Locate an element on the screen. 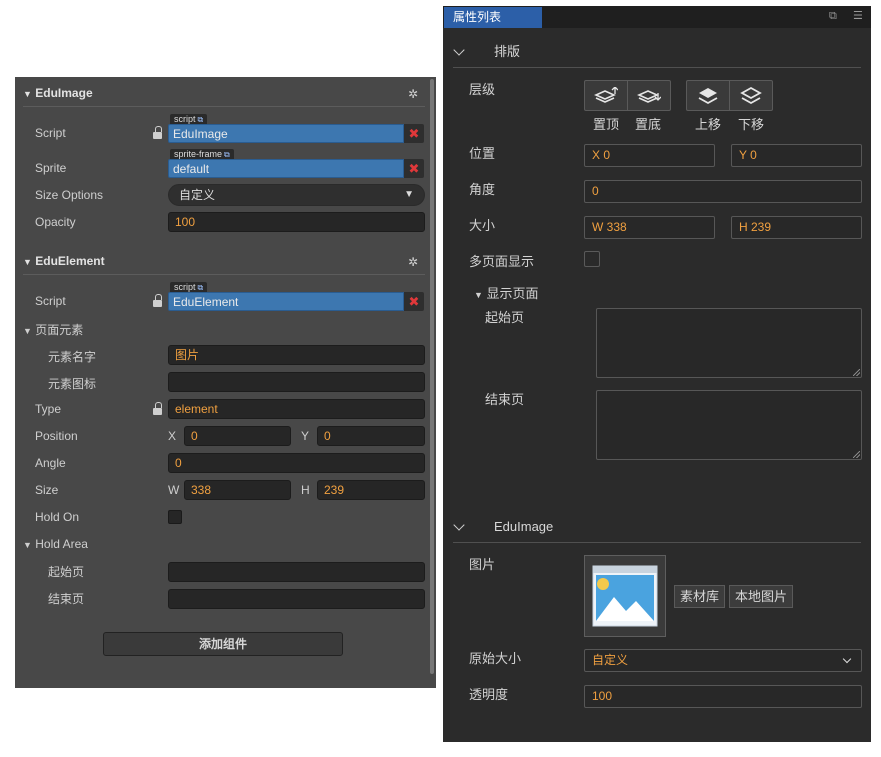  bring-to-front-button is located at coordinates (606, 95).